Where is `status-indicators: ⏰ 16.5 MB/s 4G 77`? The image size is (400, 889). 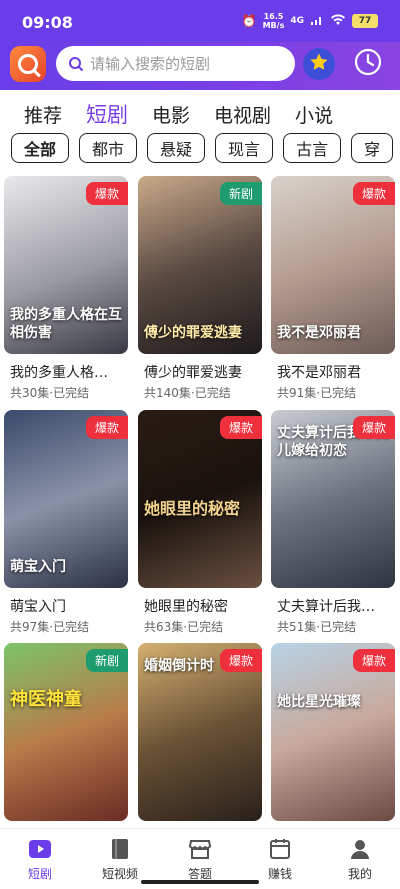
status-indicators: ⏰ 16.5 MB/s 4G 77 is located at coordinates (310, 21).